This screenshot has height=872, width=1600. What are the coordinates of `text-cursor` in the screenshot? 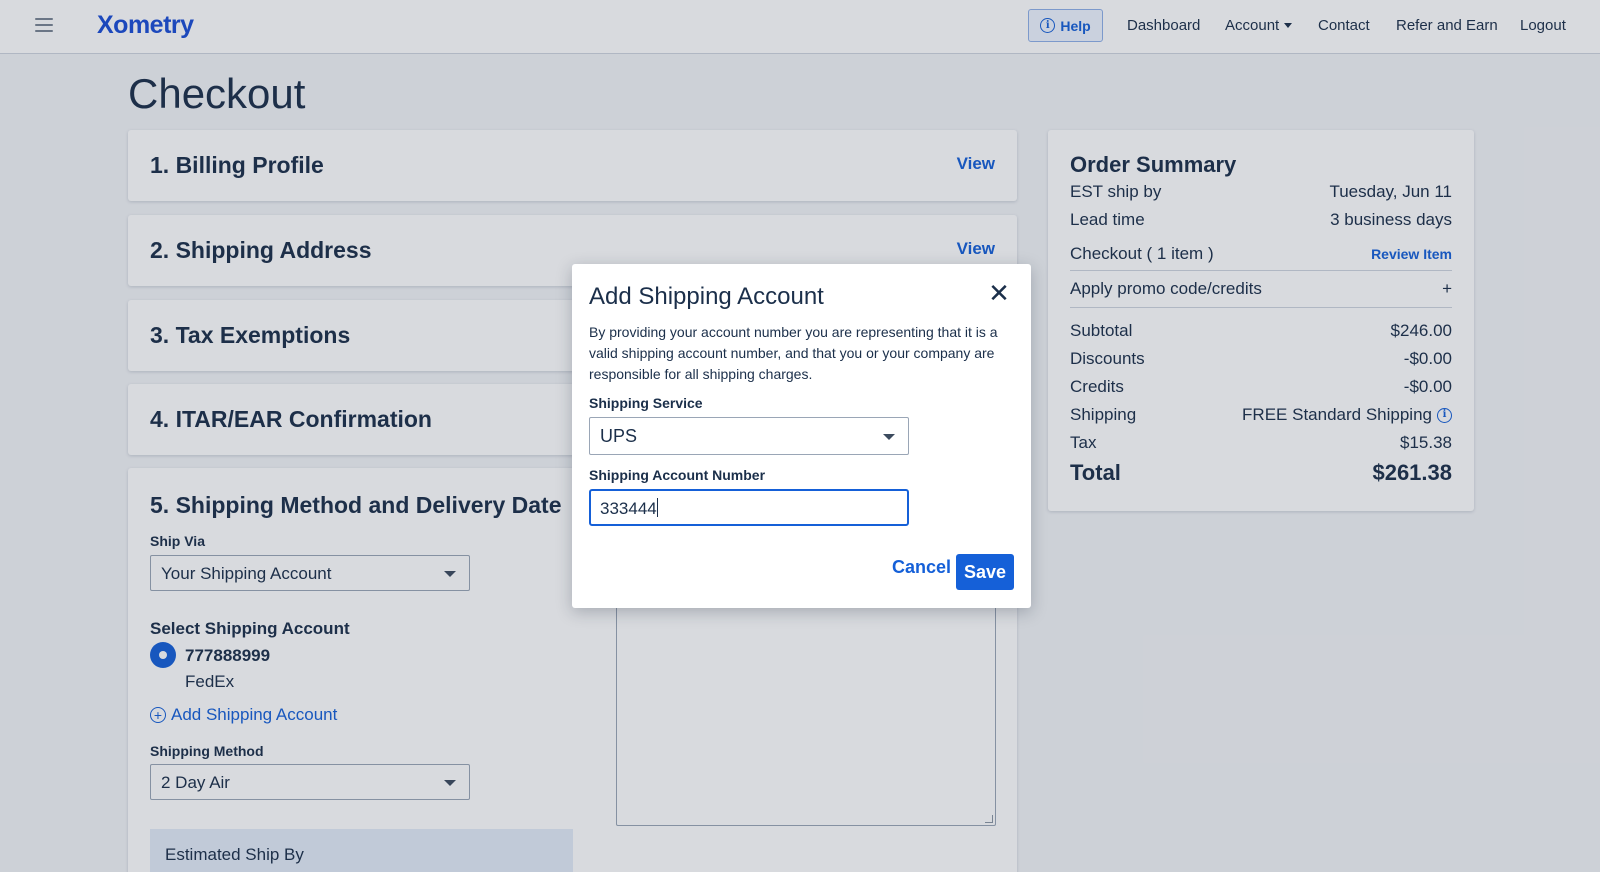 It's located at (657, 507).